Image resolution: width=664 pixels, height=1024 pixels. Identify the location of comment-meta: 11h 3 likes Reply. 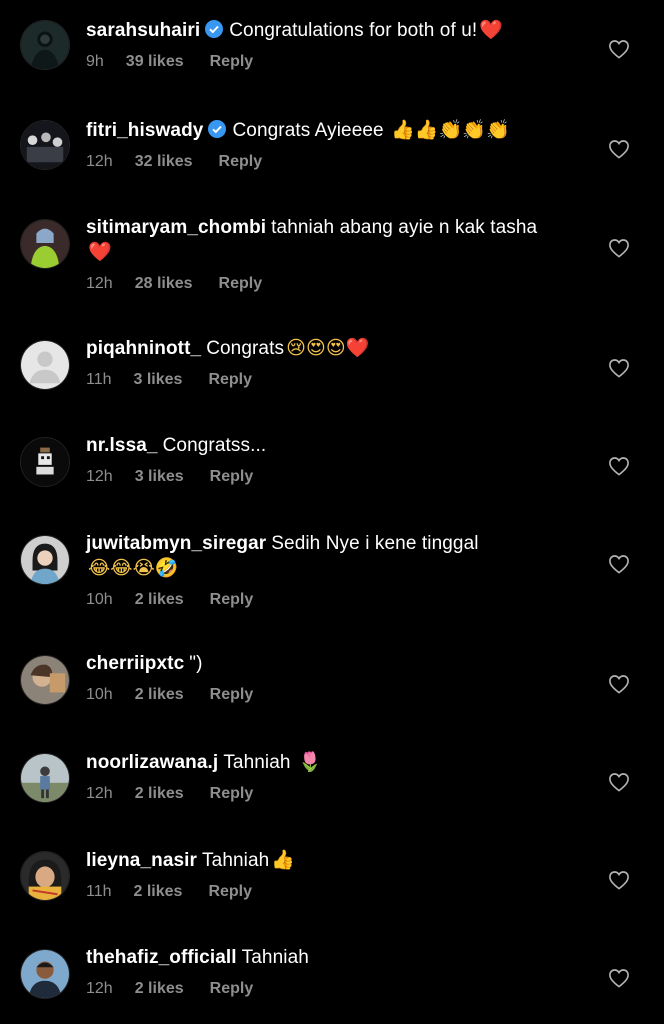
(331, 380).